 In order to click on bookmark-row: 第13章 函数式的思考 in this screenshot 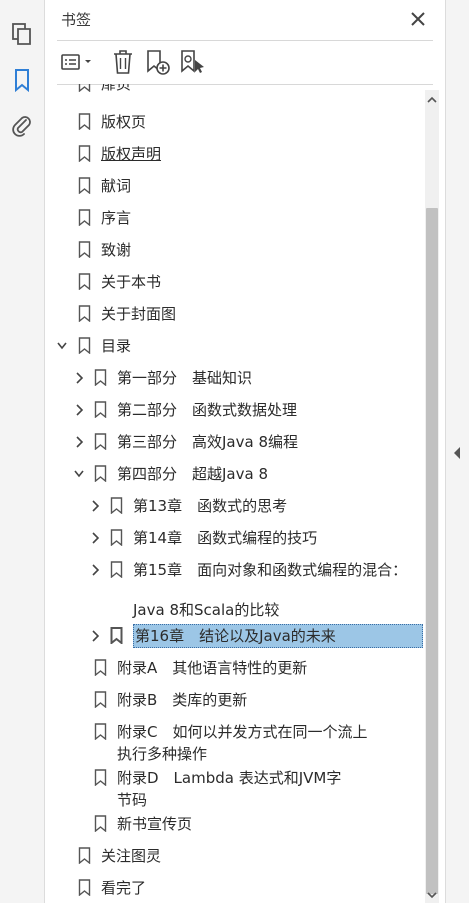, I will do `click(235, 506)`.